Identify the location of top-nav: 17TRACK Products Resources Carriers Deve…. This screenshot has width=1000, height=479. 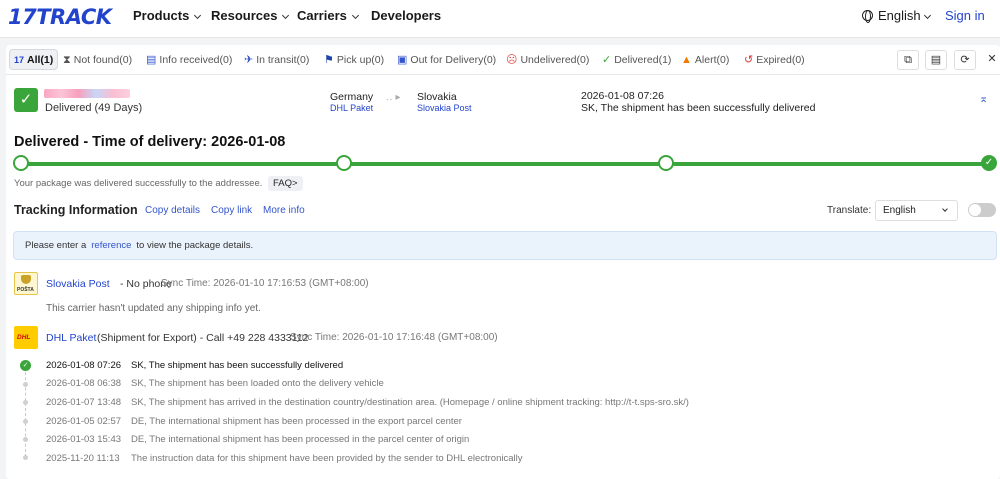
(500, 19).